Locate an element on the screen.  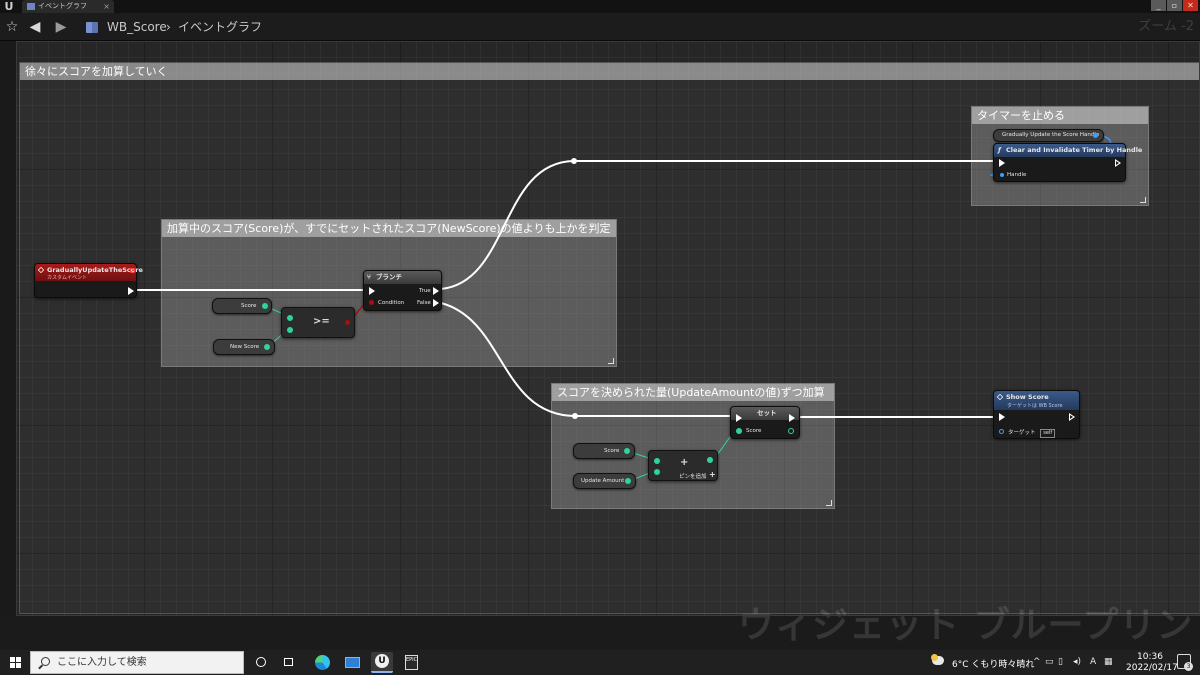
score-label: Score is located at coordinates (754, 431).